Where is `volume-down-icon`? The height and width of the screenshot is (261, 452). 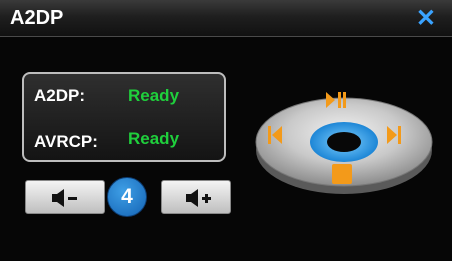
volume-down-icon is located at coordinates (64, 198).